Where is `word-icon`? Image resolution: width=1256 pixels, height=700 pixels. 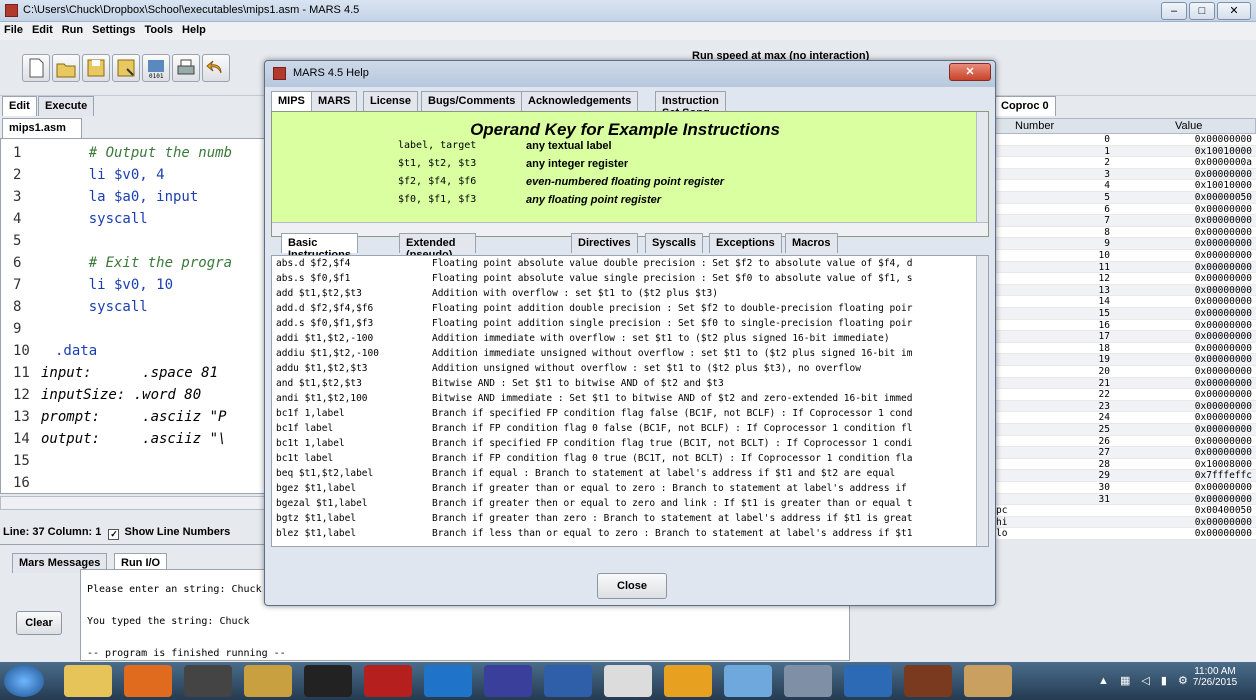 word-icon is located at coordinates (868, 681).